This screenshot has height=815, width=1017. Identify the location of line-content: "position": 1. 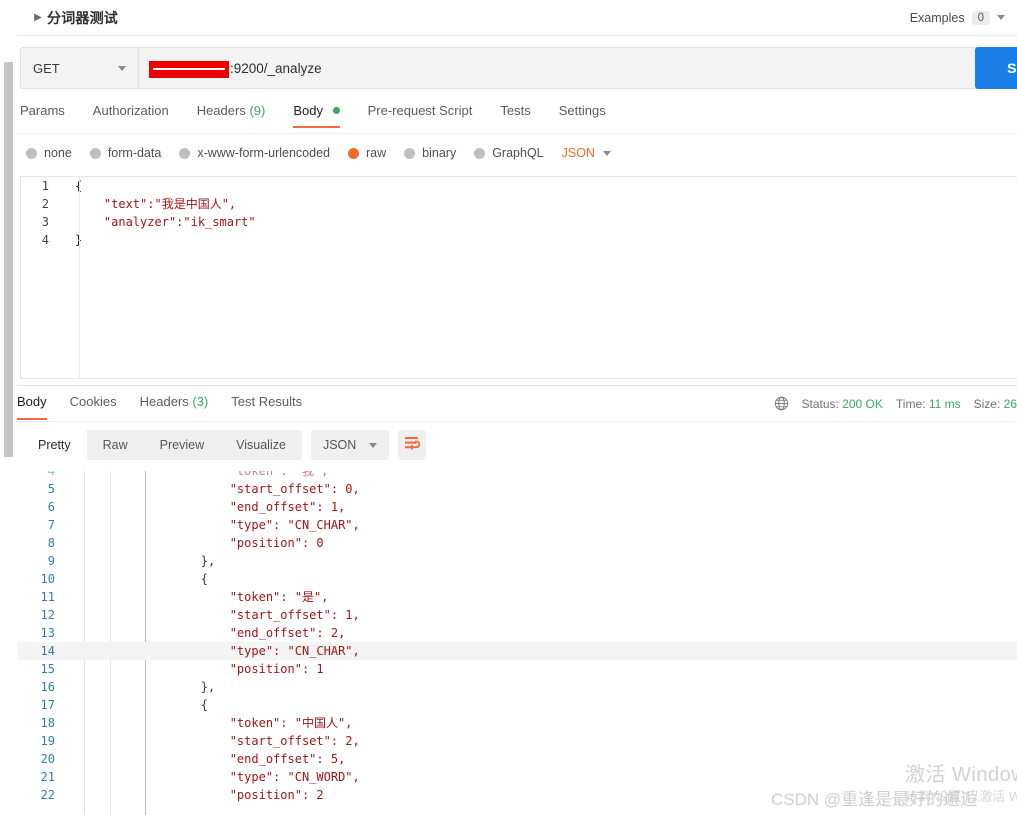
(233, 669).